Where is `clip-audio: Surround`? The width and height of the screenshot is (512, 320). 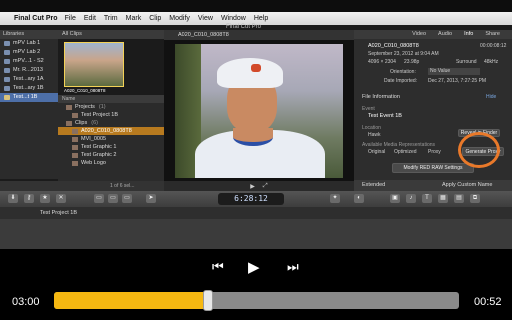
clip-audio: Surround is located at coordinates (466, 62).